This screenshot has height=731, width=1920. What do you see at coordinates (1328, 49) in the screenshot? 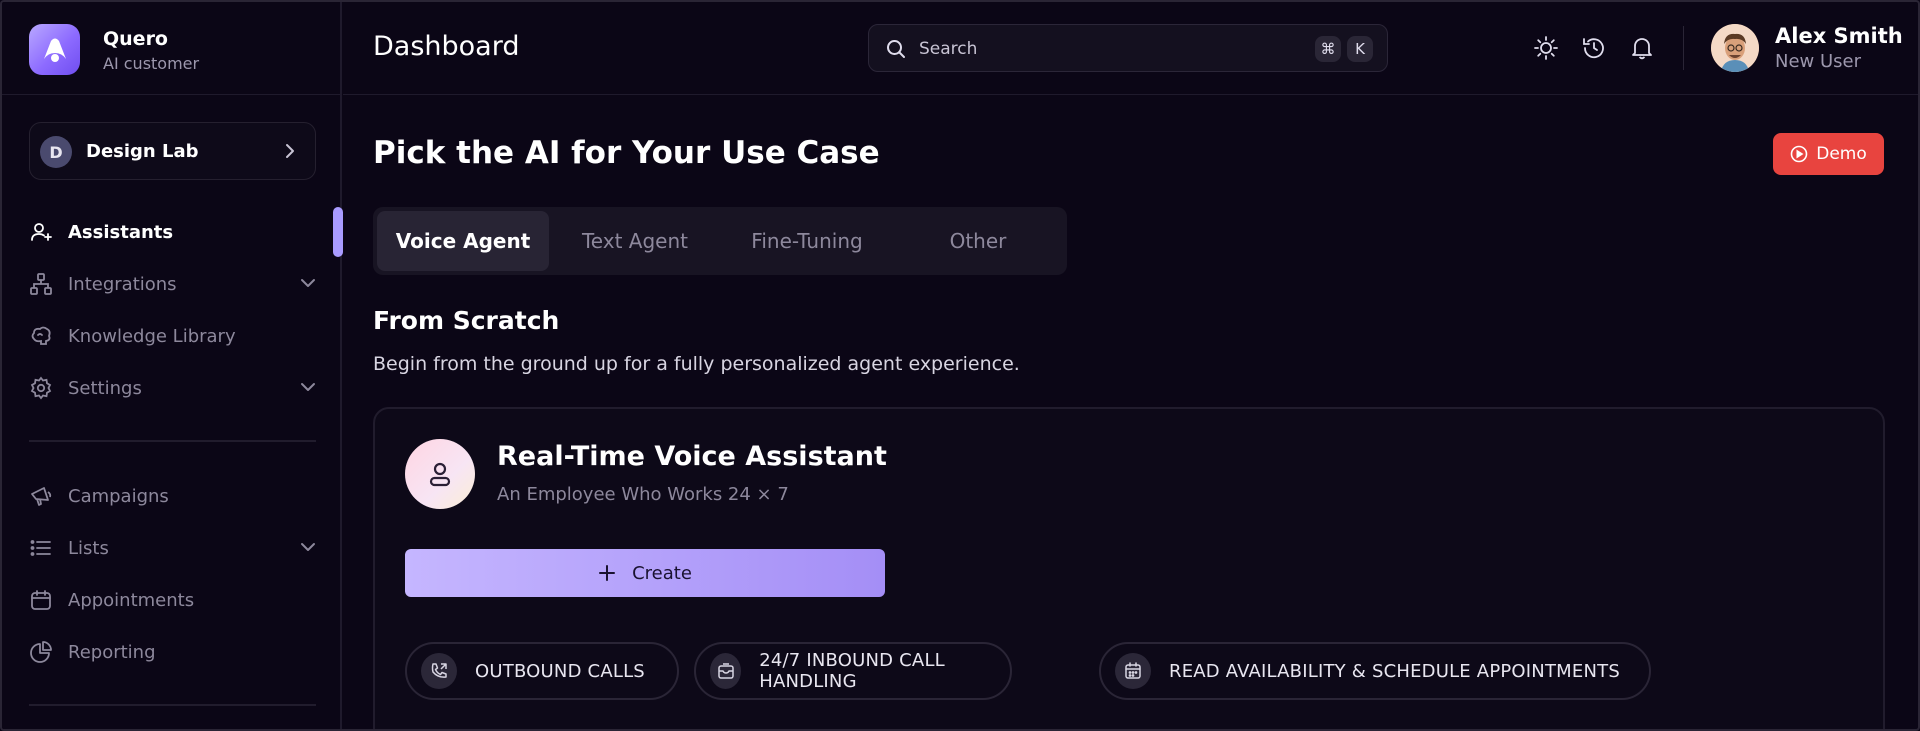
I see `shortcut-key-cmd: ⌘` at bounding box center [1328, 49].